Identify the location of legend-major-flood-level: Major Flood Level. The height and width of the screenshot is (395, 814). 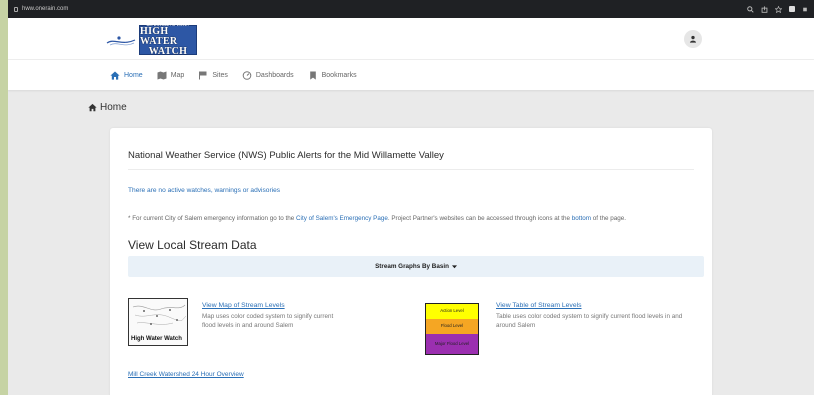
(452, 344).